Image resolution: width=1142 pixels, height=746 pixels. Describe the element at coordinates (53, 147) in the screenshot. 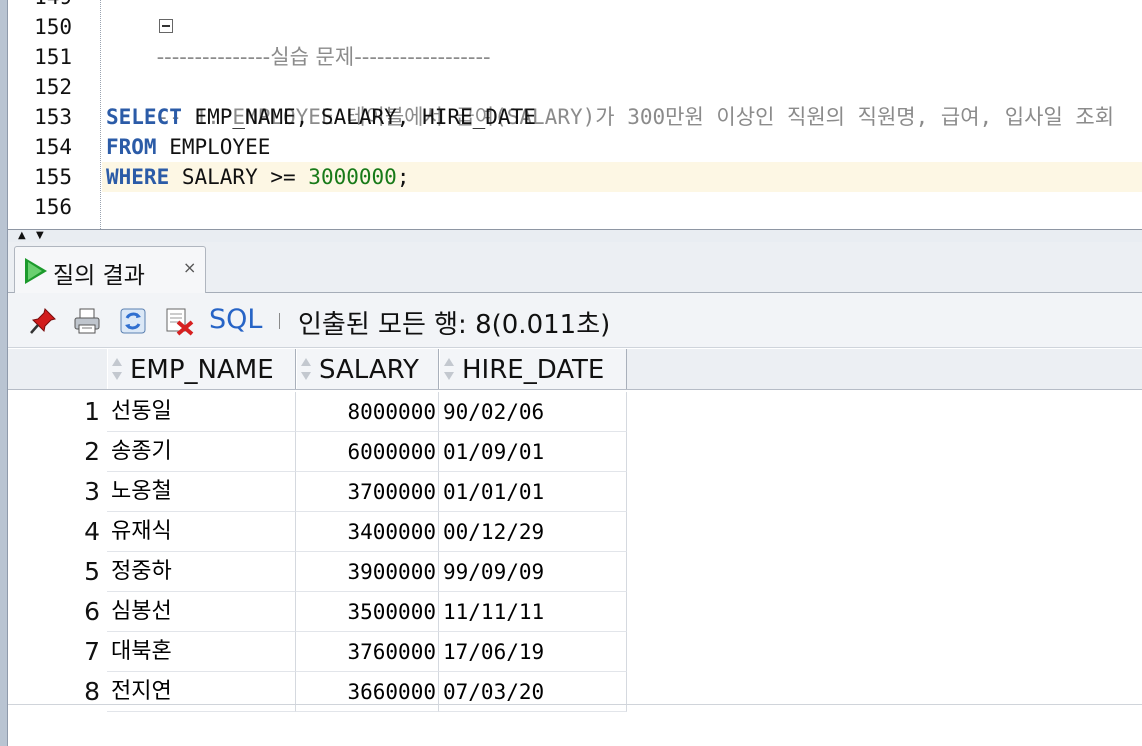

I see `line-number: 154` at that location.